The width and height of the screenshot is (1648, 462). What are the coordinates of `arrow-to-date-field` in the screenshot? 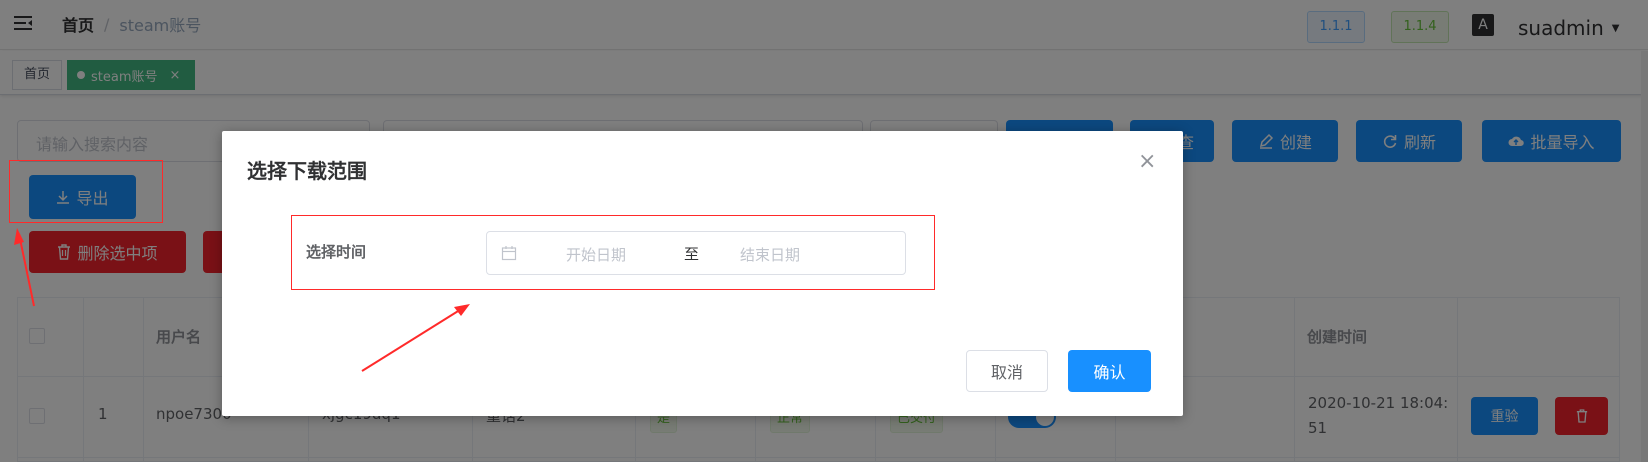 It's located at (415, 338).